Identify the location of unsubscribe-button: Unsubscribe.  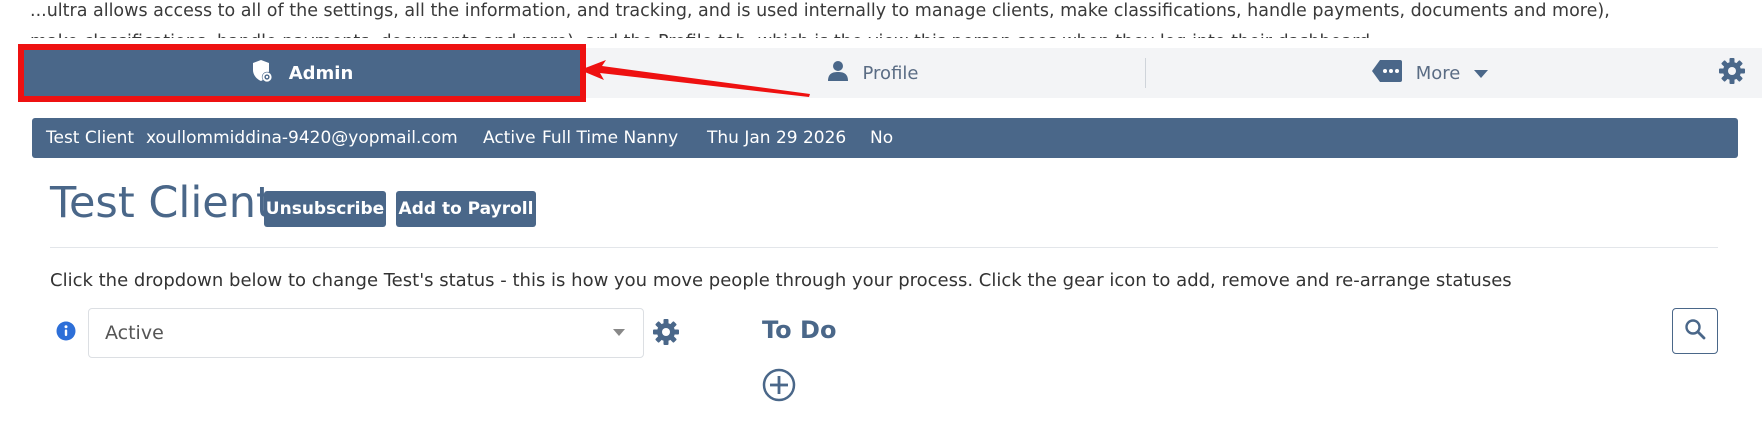
(325, 209).